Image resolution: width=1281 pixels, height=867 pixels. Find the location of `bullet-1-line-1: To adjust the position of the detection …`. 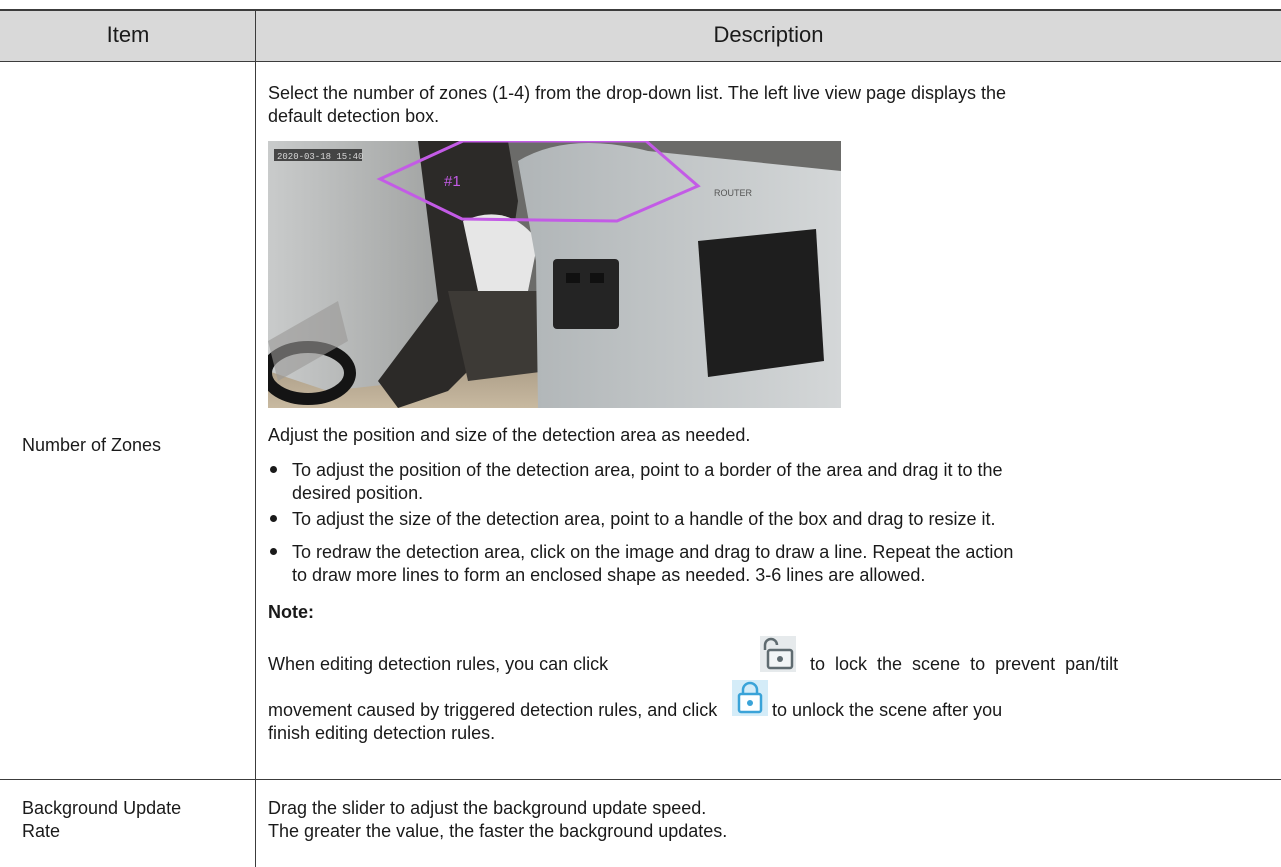

bullet-1-line-1: To adjust the position of the detection … is located at coordinates (647, 470).